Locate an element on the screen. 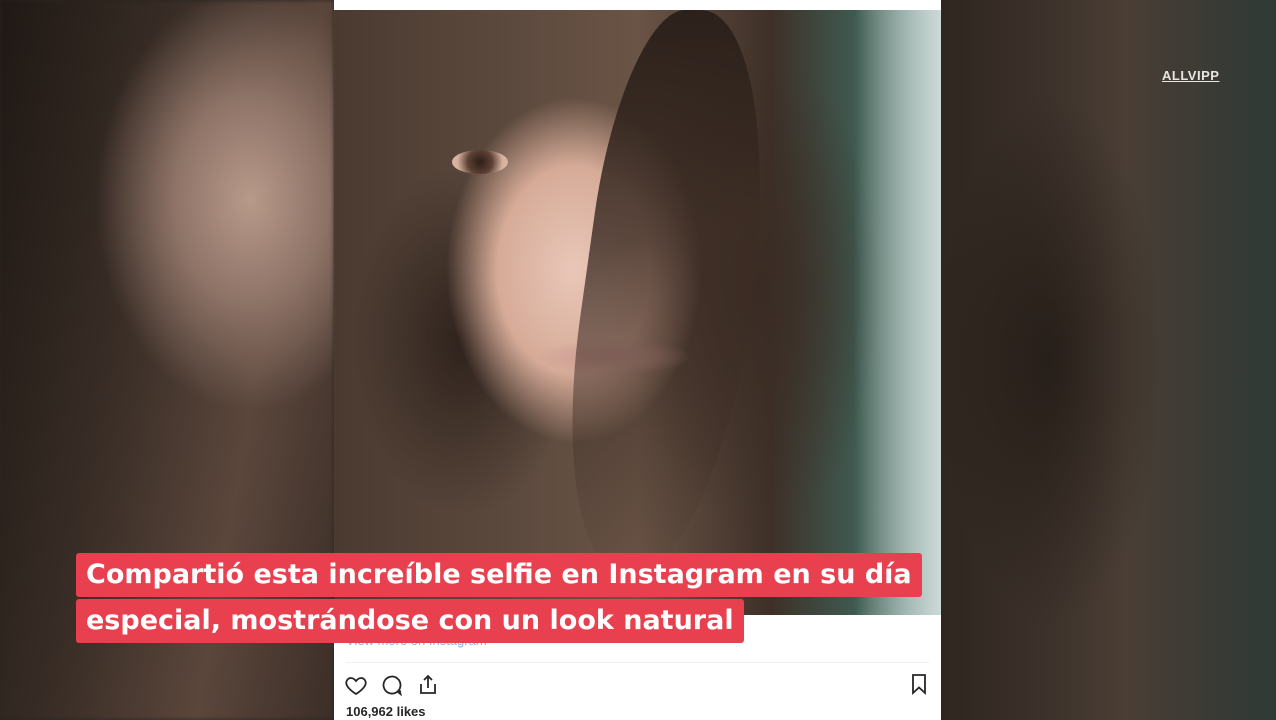  watermark-logo: ALLVIPP is located at coordinates (1191, 75).